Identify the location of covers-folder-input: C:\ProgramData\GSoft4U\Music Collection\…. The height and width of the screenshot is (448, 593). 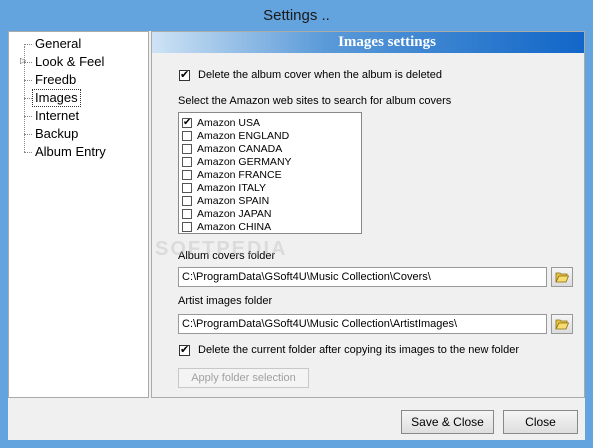
(362, 277).